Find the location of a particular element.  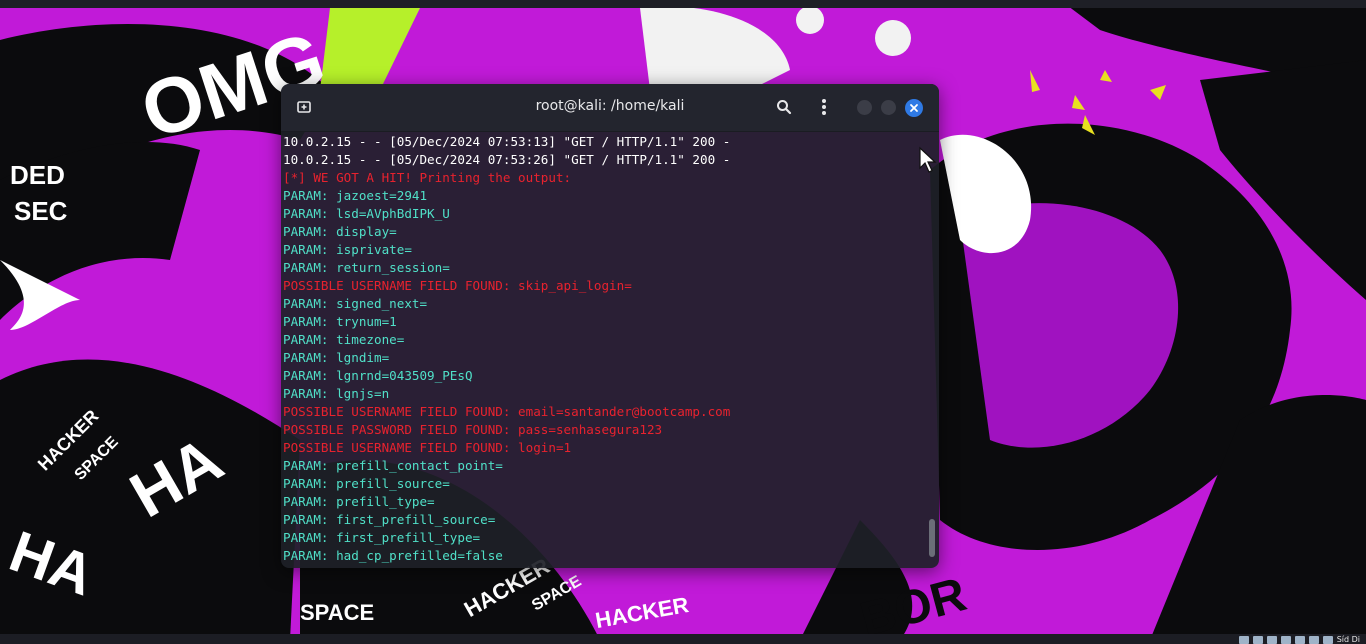

terminal-line: PARAM: signed_next= is located at coordinates (355, 303).